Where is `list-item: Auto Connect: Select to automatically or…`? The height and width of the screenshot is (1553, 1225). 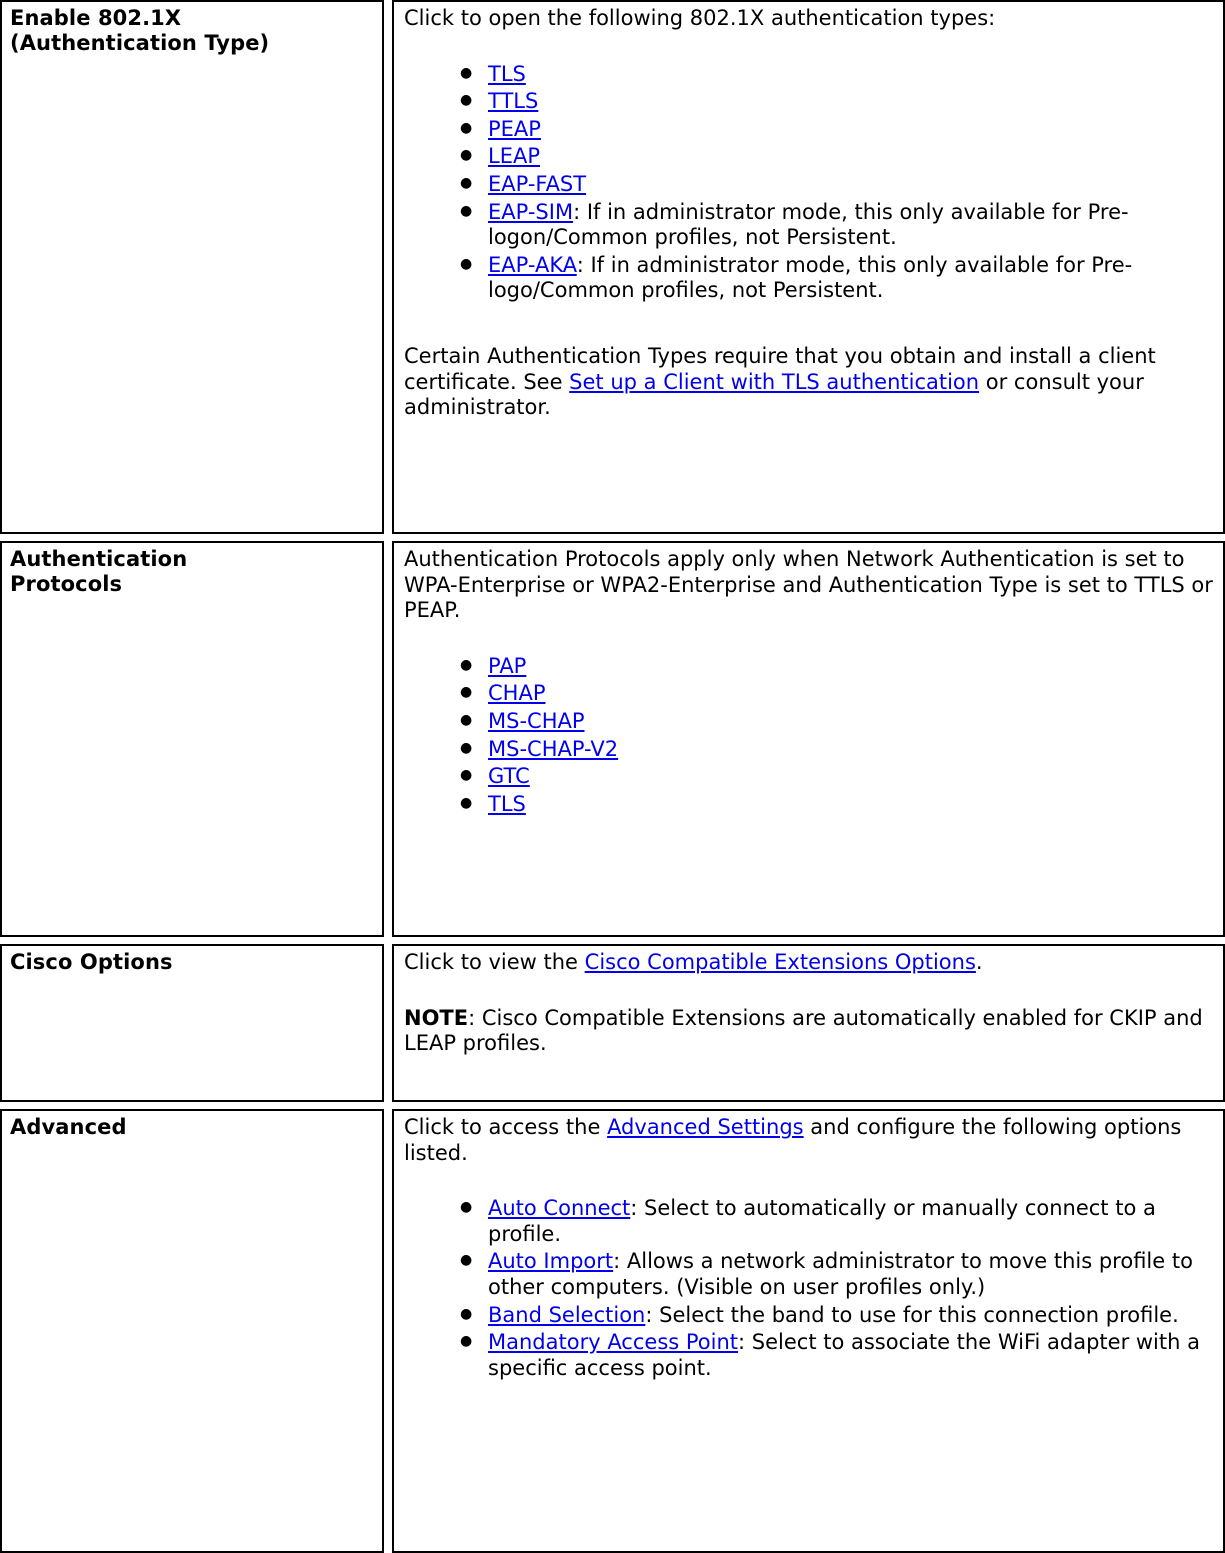
list-item: Auto Connect: Select to automatically or… is located at coordinates (837, 1221).